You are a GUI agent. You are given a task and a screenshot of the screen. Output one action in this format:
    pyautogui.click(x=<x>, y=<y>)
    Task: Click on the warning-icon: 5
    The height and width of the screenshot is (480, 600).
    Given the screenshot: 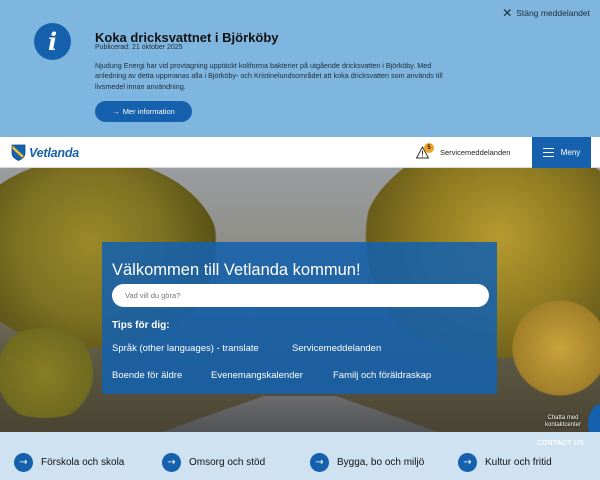 What is the action you would take?
    pyautogui.click(x=424, y=151)
    